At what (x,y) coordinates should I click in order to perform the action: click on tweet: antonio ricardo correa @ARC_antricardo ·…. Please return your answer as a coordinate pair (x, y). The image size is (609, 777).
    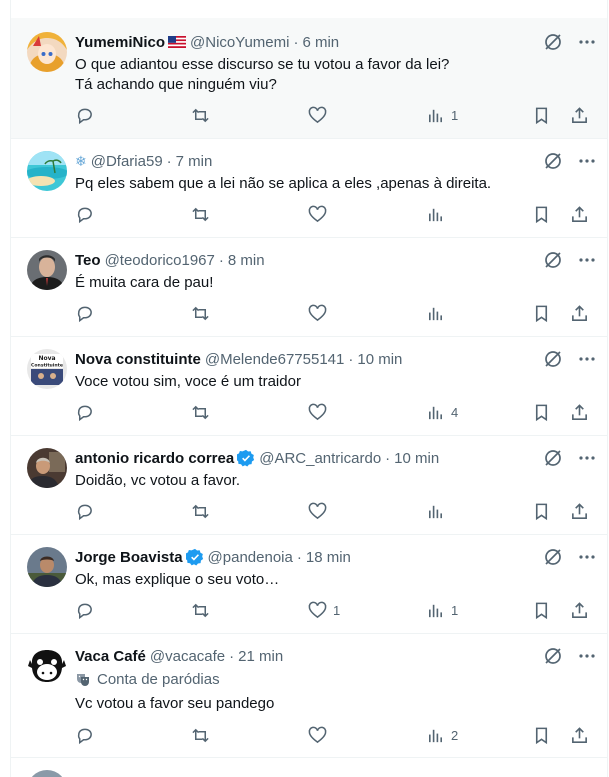
    Looking at the image, I should click on (309, 485).